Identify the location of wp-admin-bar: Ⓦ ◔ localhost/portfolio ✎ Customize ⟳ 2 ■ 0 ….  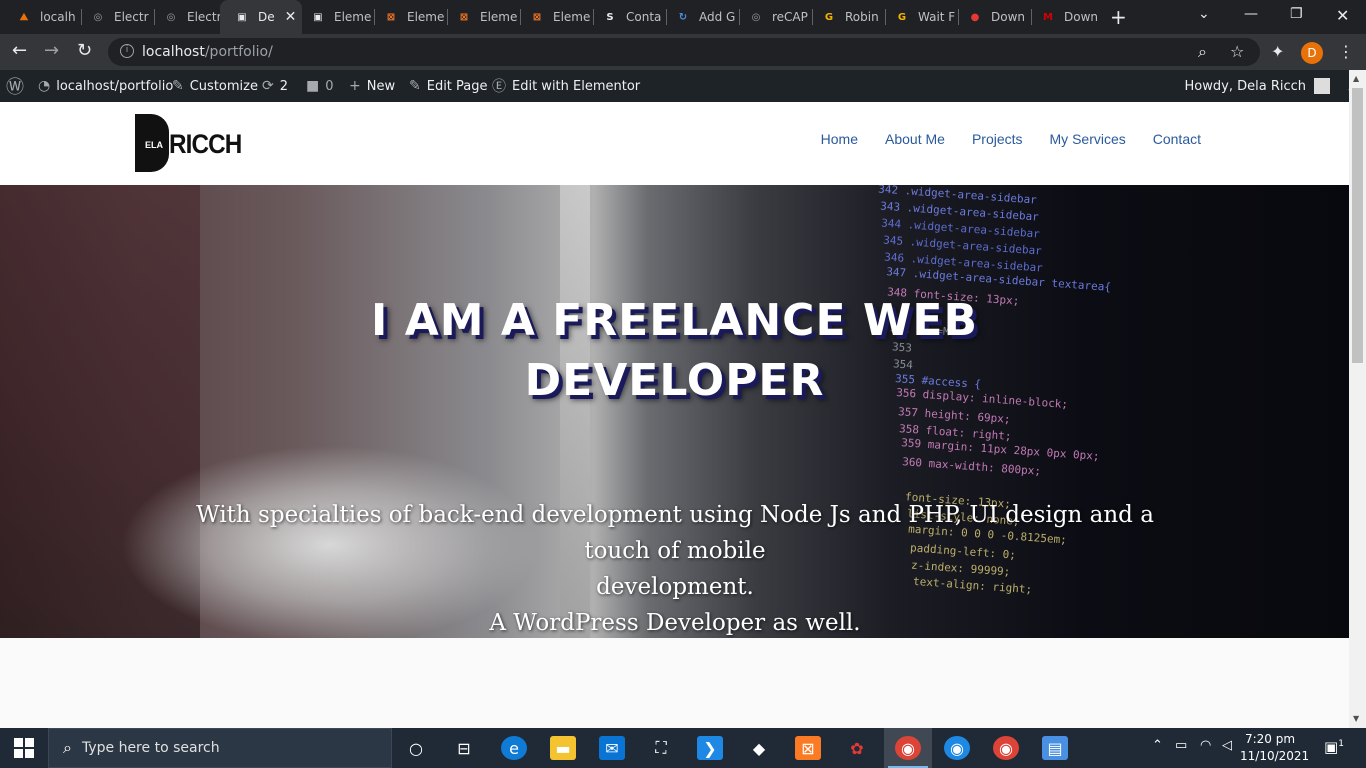
(683, 86).